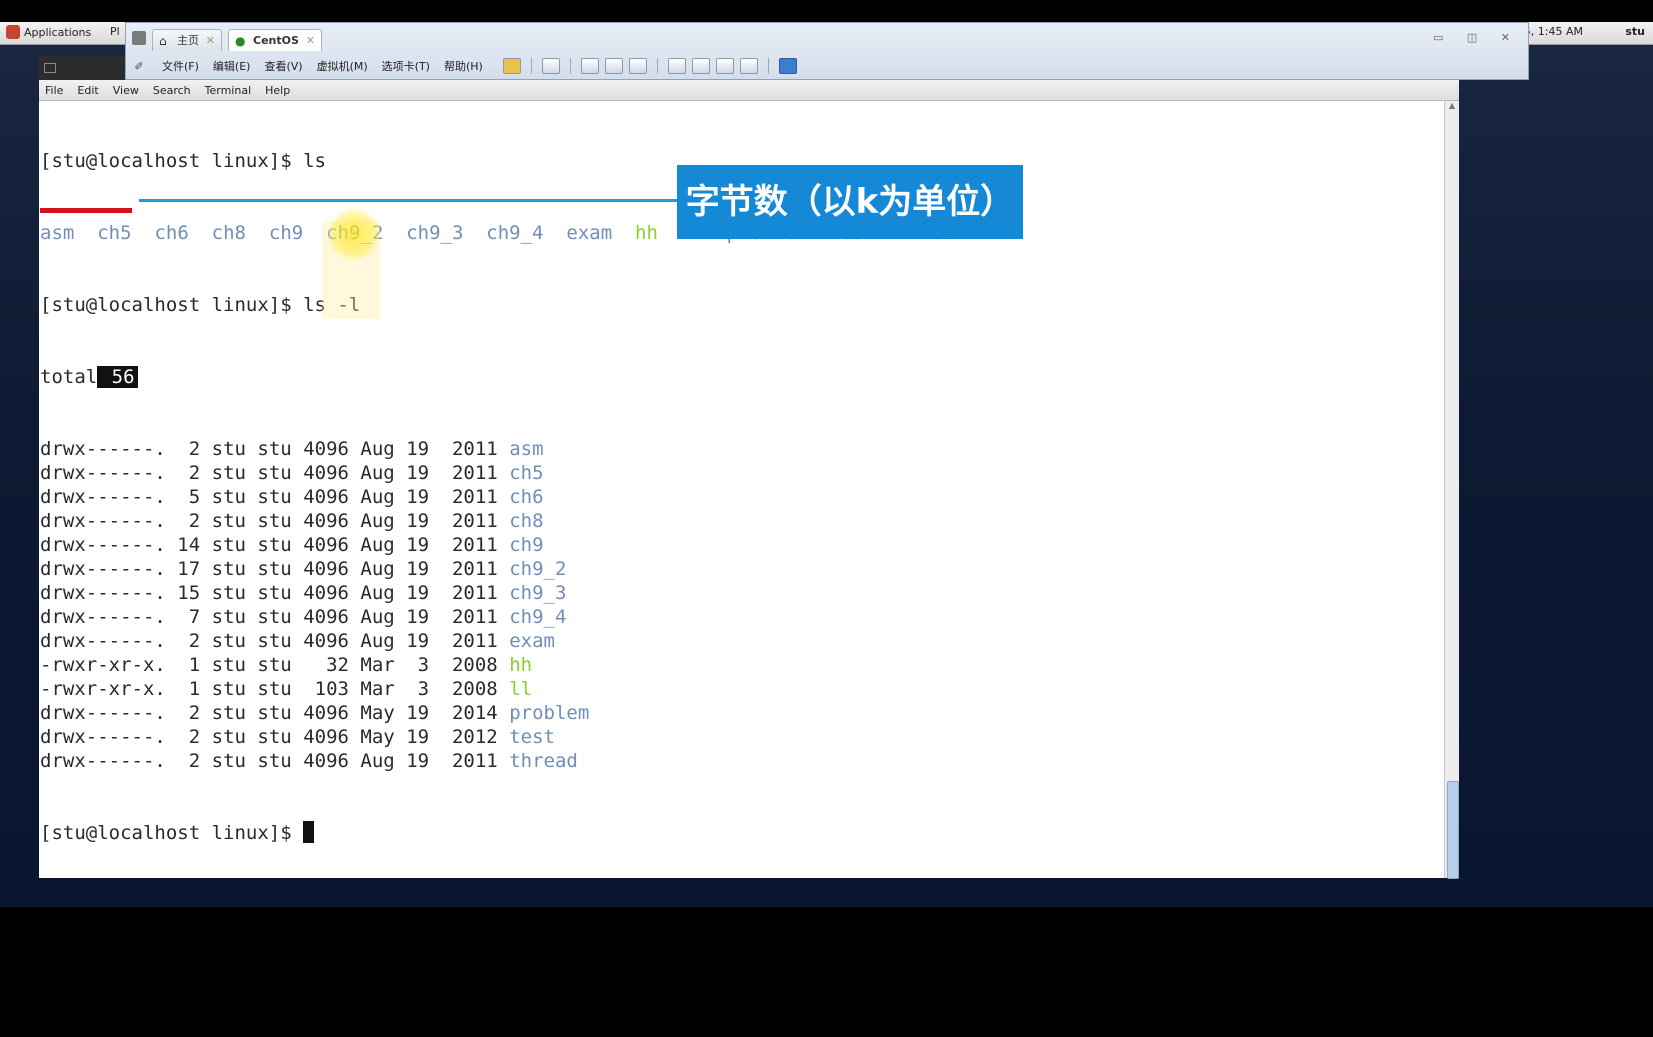 This screenshot has height=1037, width=1653. Describe the element at coordinates (232, 66) in the screenshot. I see `menu-edit: 编辑(E)` at that location.